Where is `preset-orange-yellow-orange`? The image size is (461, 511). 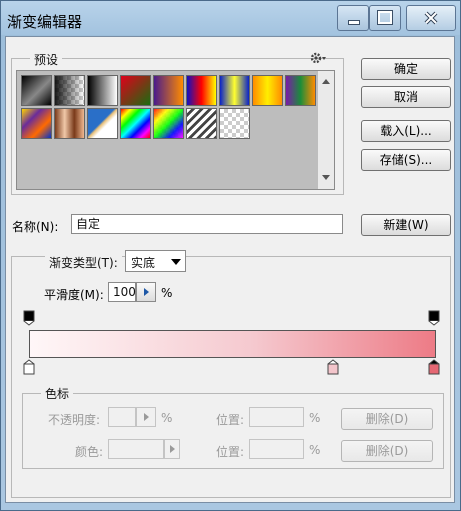 preset-orange-yellow-orange is located at coordinates (267, 90).